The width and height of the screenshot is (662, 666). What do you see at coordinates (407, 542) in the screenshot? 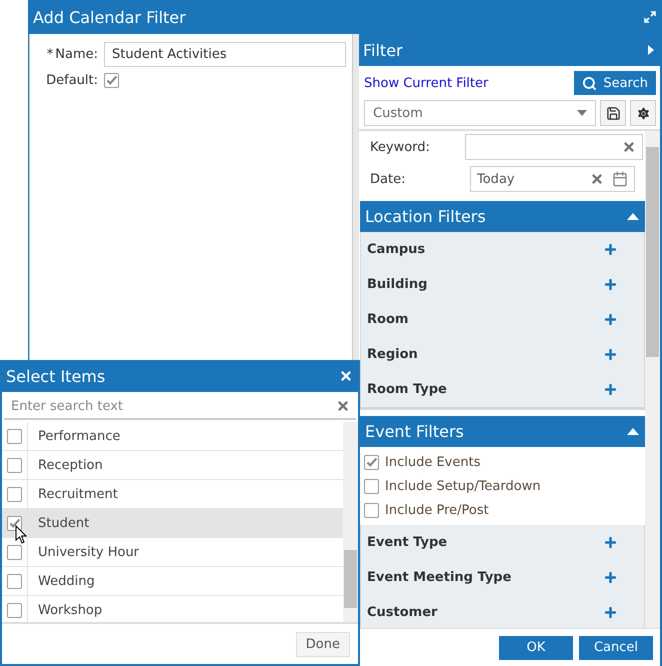
I see `filter-label: Event Type` at bounding box center [407, 542].